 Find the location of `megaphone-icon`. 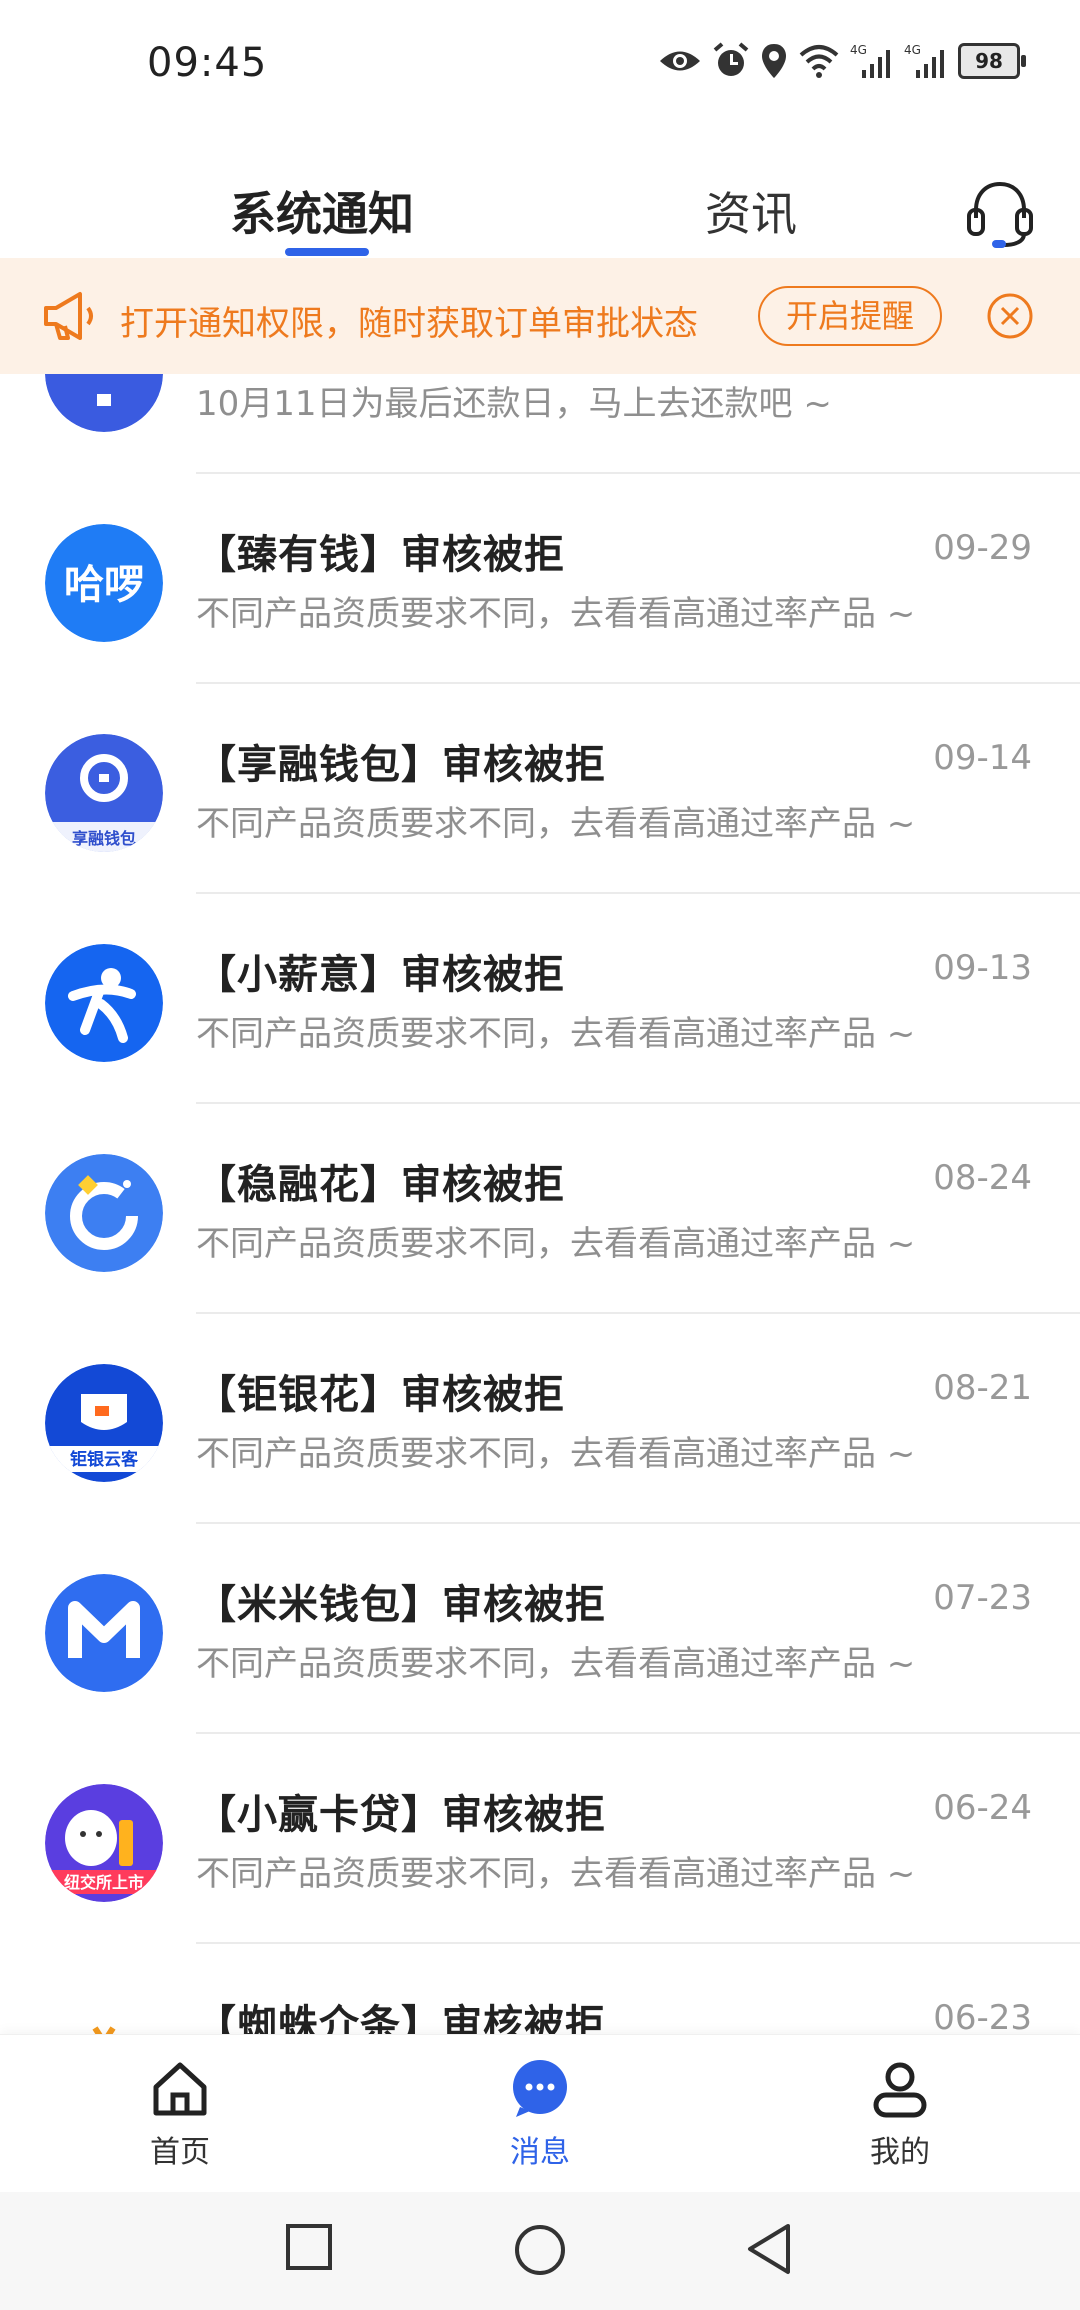

megaphone-icon is located at coordinates (68, 316).